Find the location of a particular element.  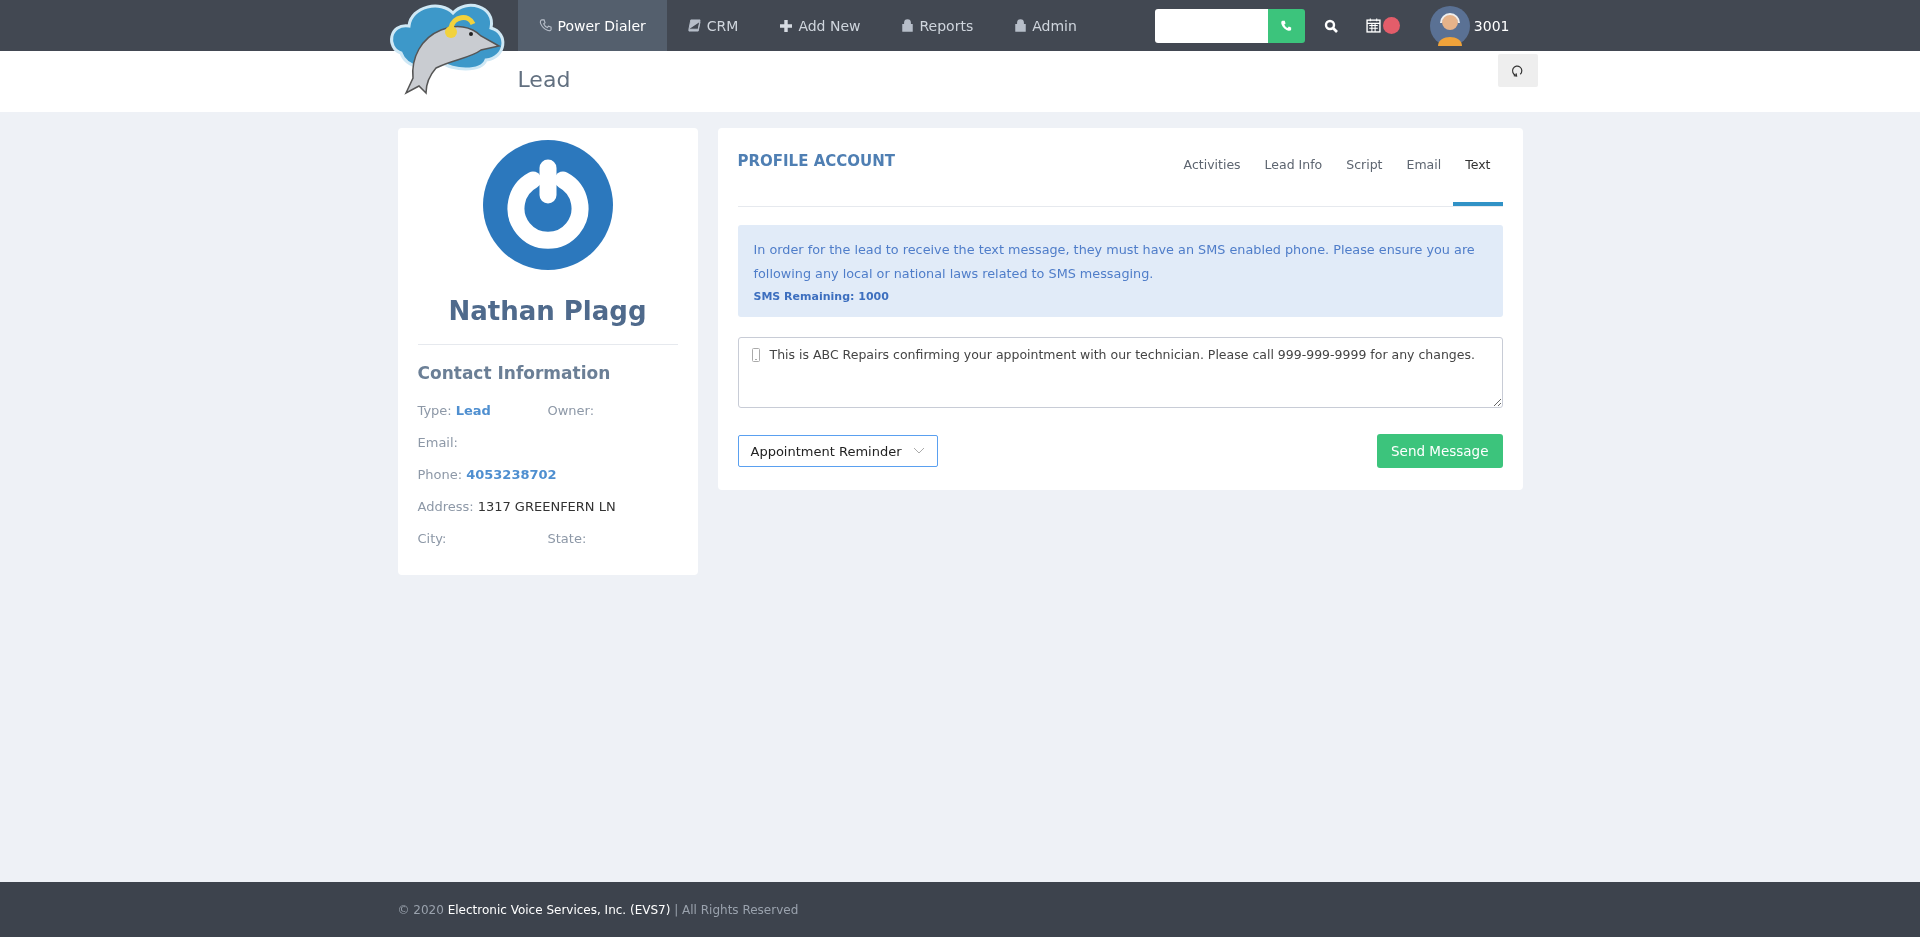

nav-tab: Add New is located at coordinates (820, 25).